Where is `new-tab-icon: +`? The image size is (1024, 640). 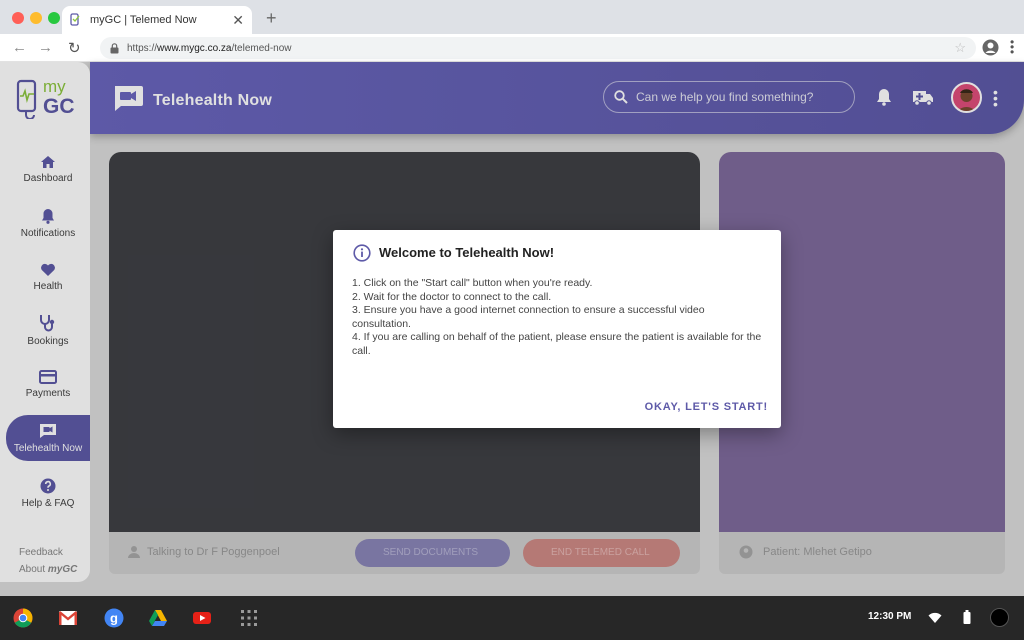 new-tab-icon: + is located at coordinates (271, 18).